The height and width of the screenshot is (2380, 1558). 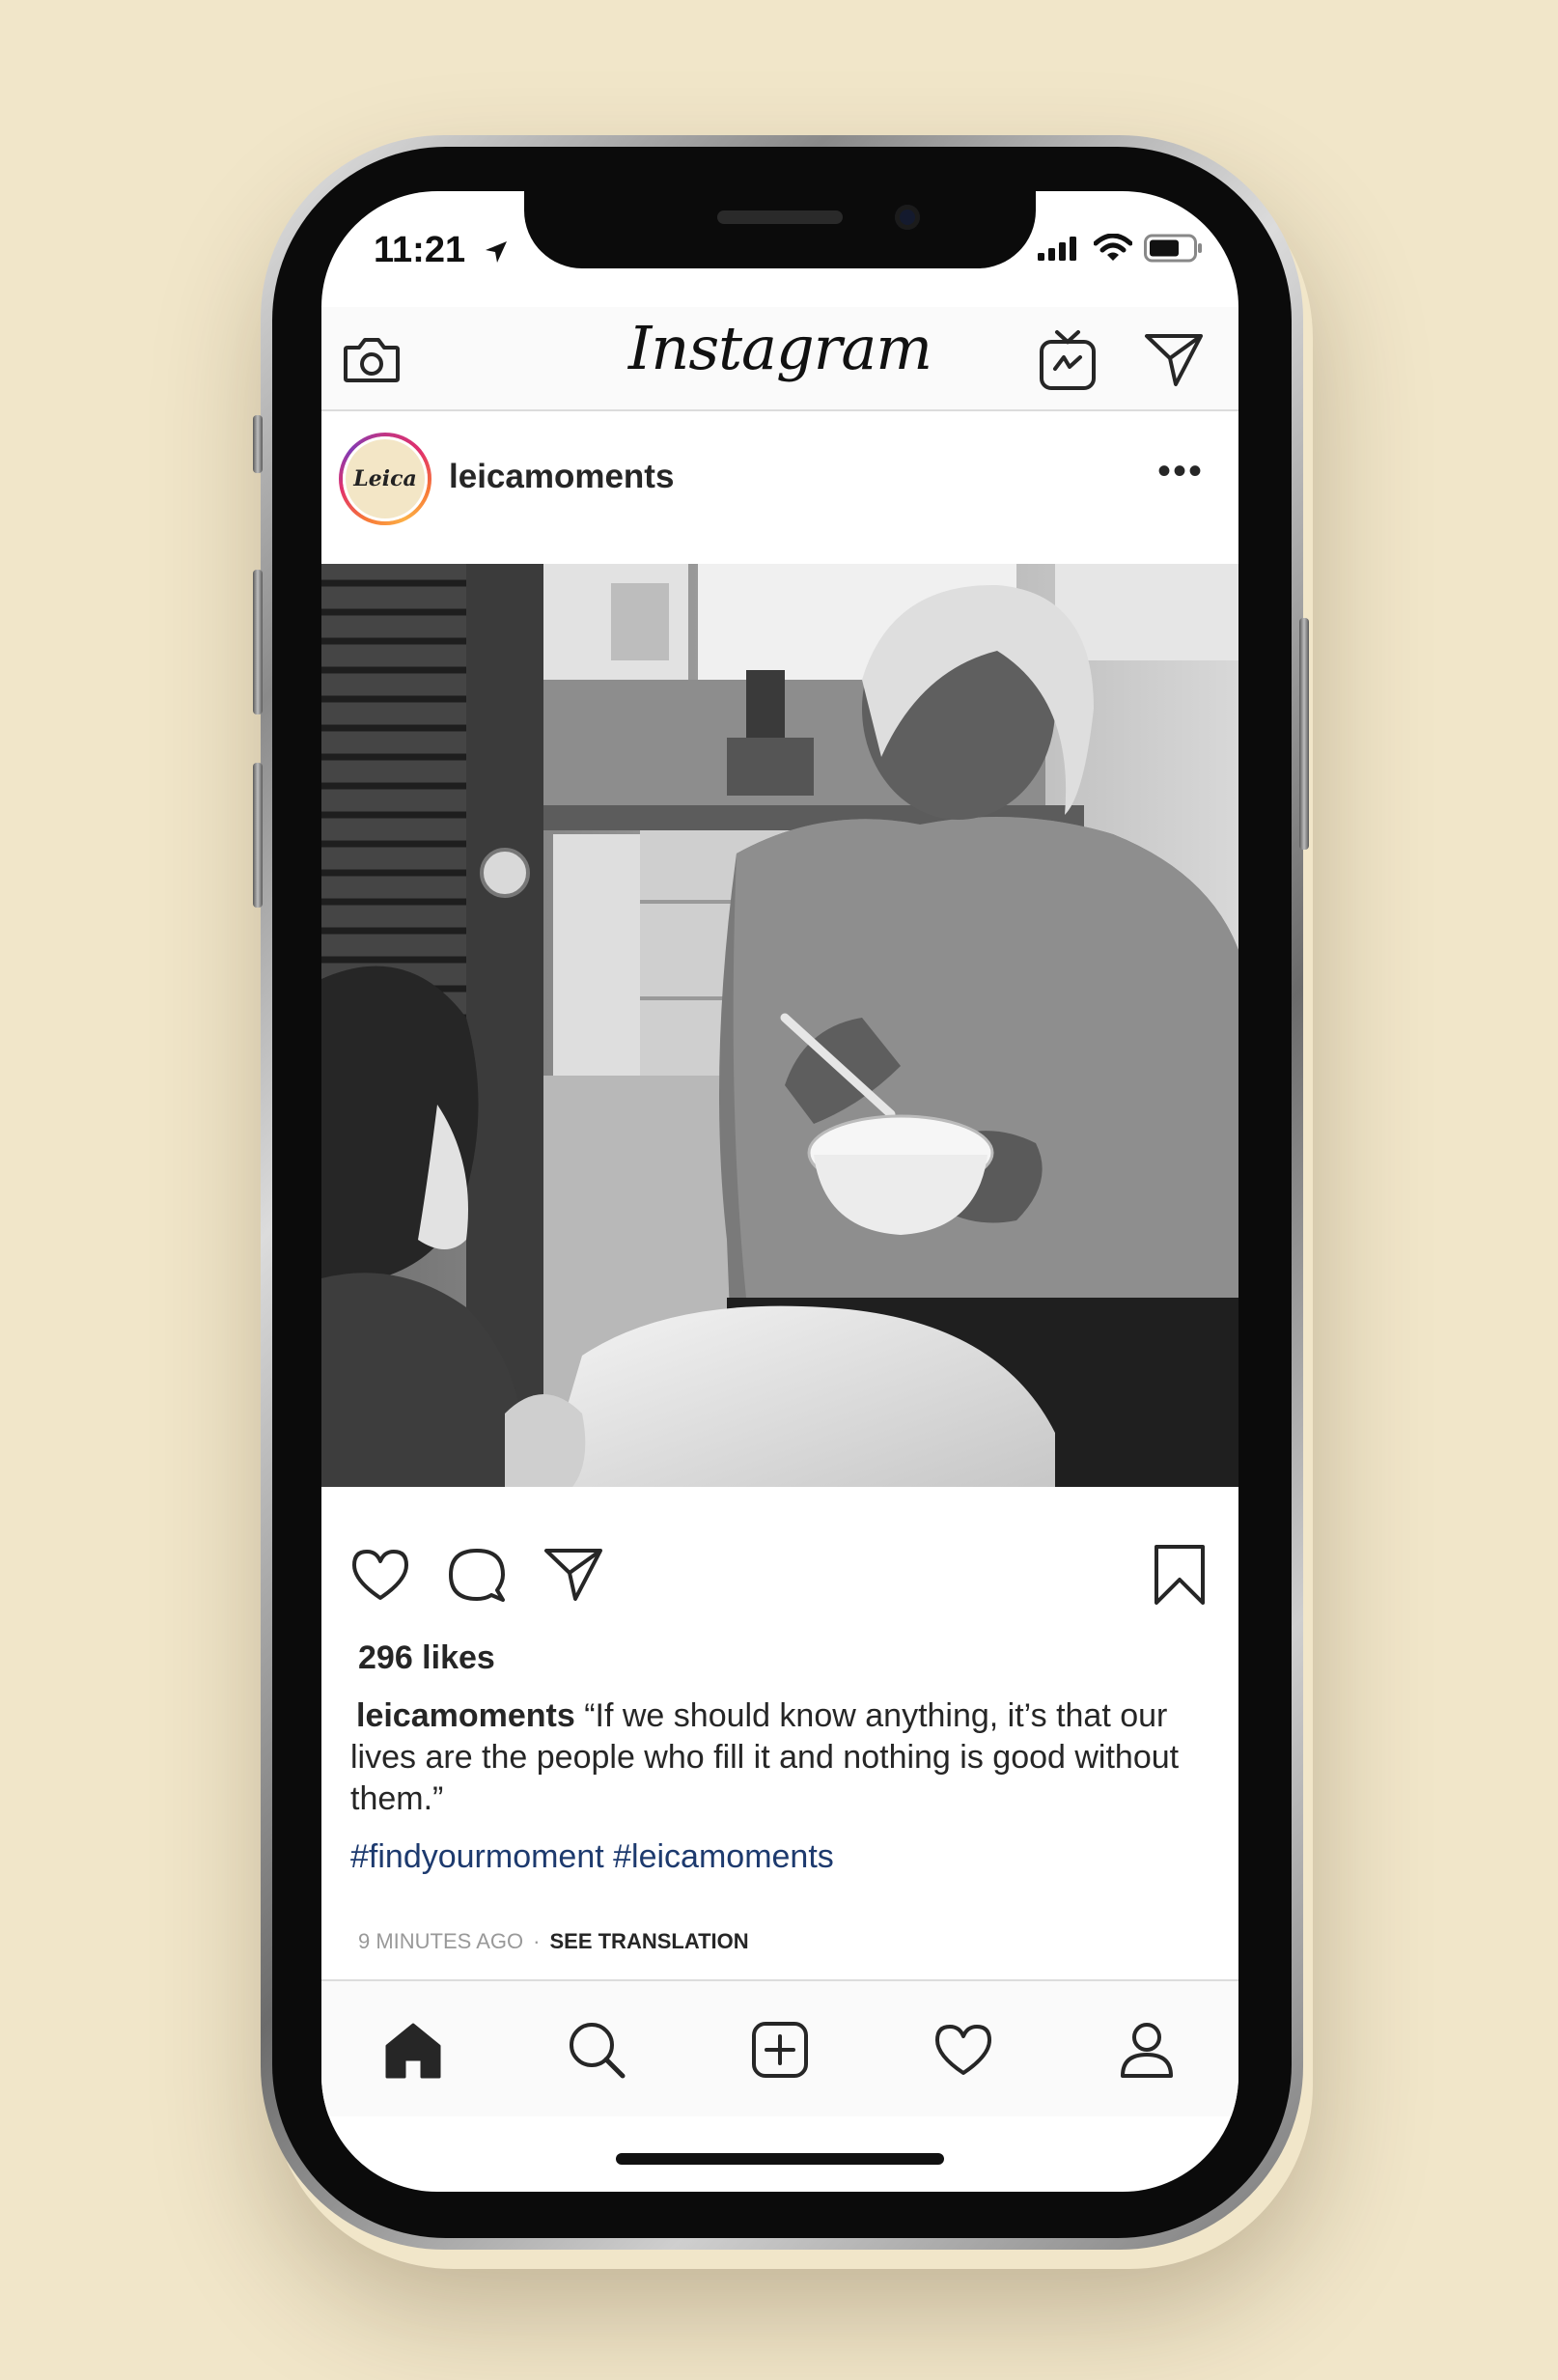 What do you see at coordinates (780, 2159) in the screenshot?
I see `home-indicator` at bounding box center [780, 2159].